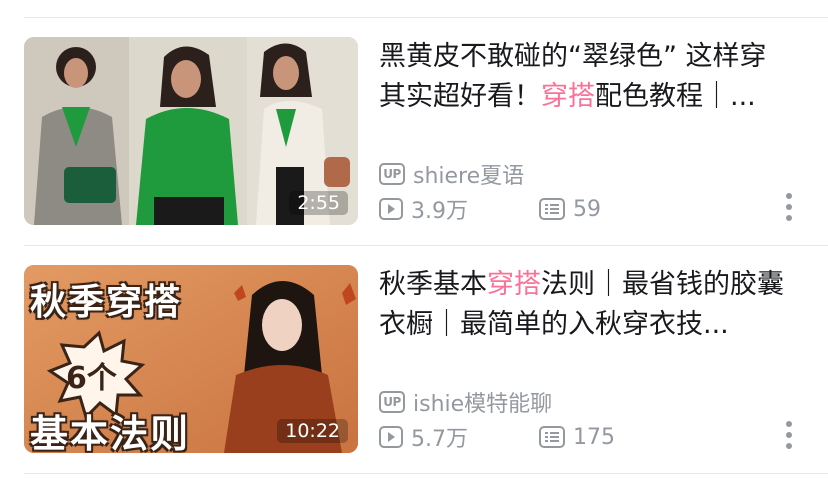 This screenshot has height=487, width=828. Describe the element at coordinates (483, 404) in the screenshot. I see `uploader-name: ishie模特能聊` at that location.